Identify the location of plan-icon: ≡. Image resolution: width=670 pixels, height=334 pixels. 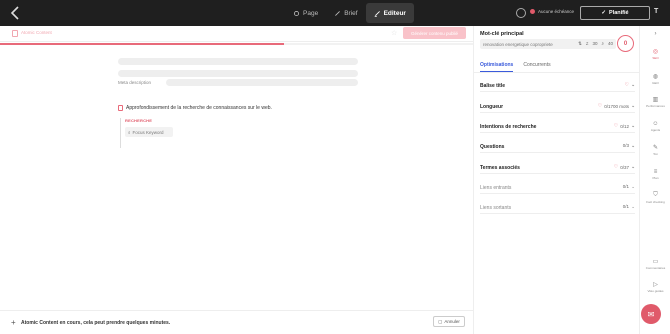
(655, 172).